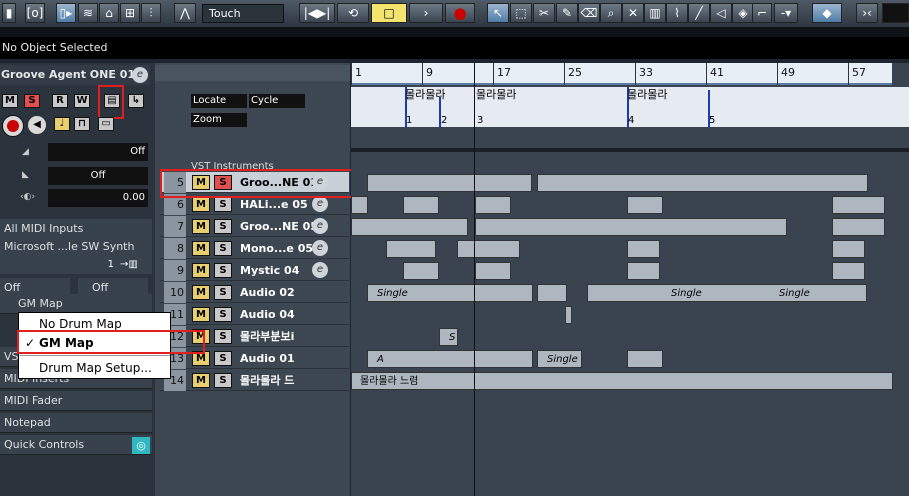 Image resolution: width=909 pixels, height=496 pixels. What do you see at coordinates (76, 401) in the screenshot?
I see `section-midi-fader: MIDI Fader` at bounding box center [76, 401].